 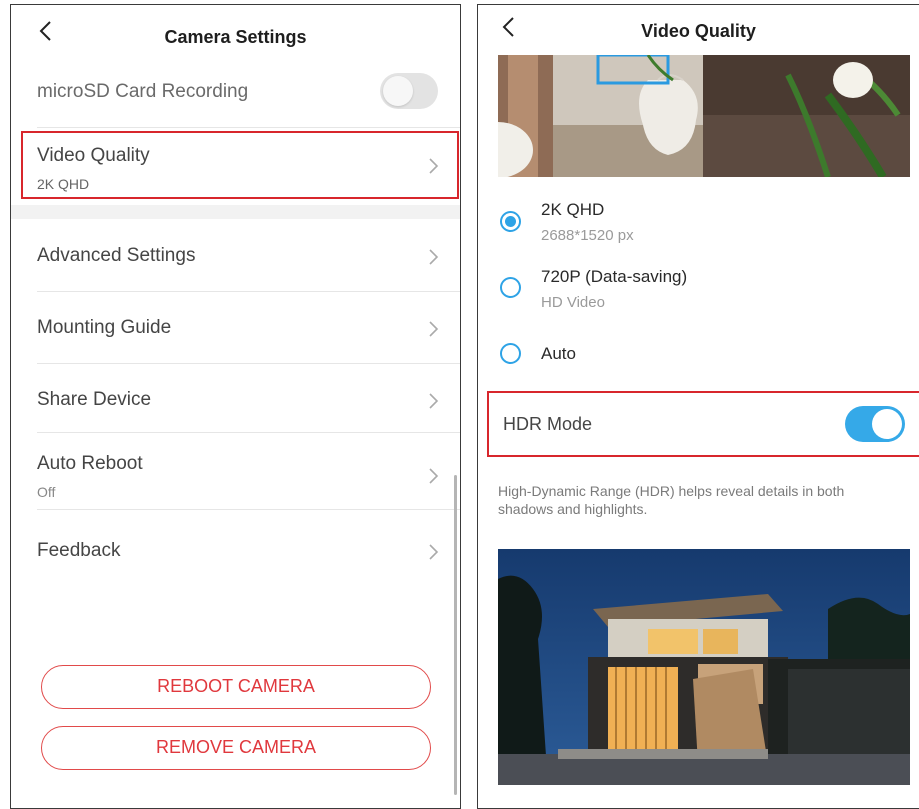 What do you see at coordinates (235, 548) in the screenshot?
I see `feedback-row: Feedback` at bounding box center [235, 548].